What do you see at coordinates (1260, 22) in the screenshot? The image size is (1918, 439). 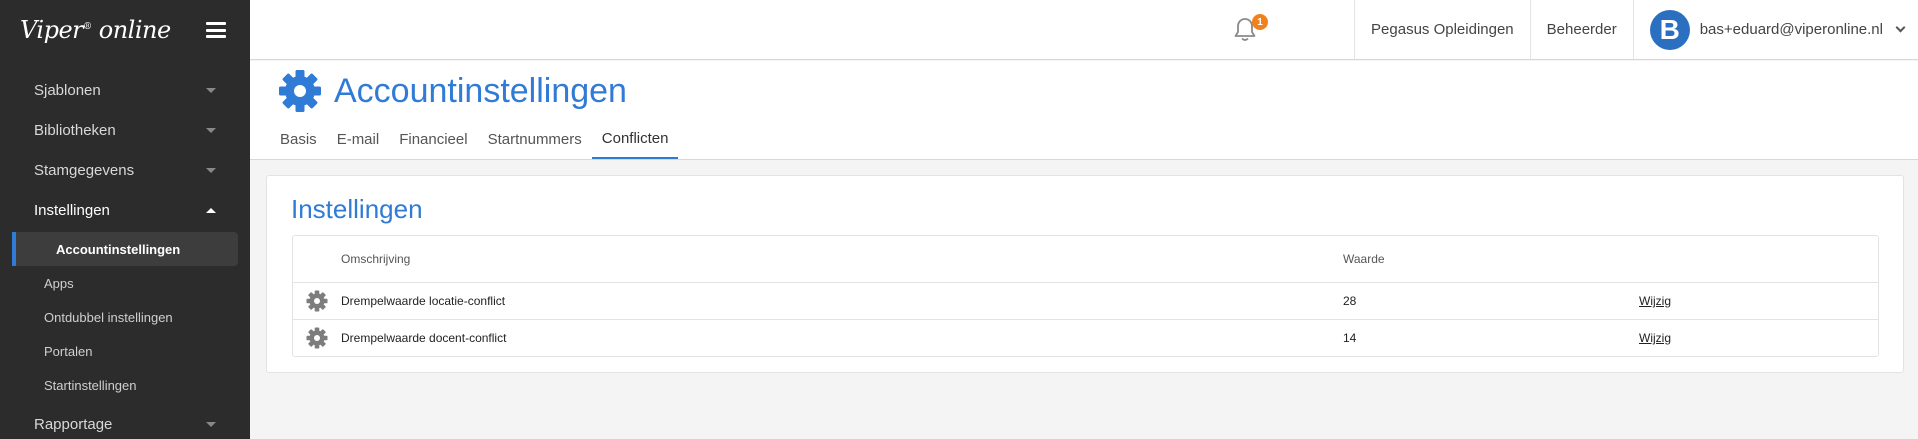 I see `notification-badge: 1` at bounding box center [1260, 22].